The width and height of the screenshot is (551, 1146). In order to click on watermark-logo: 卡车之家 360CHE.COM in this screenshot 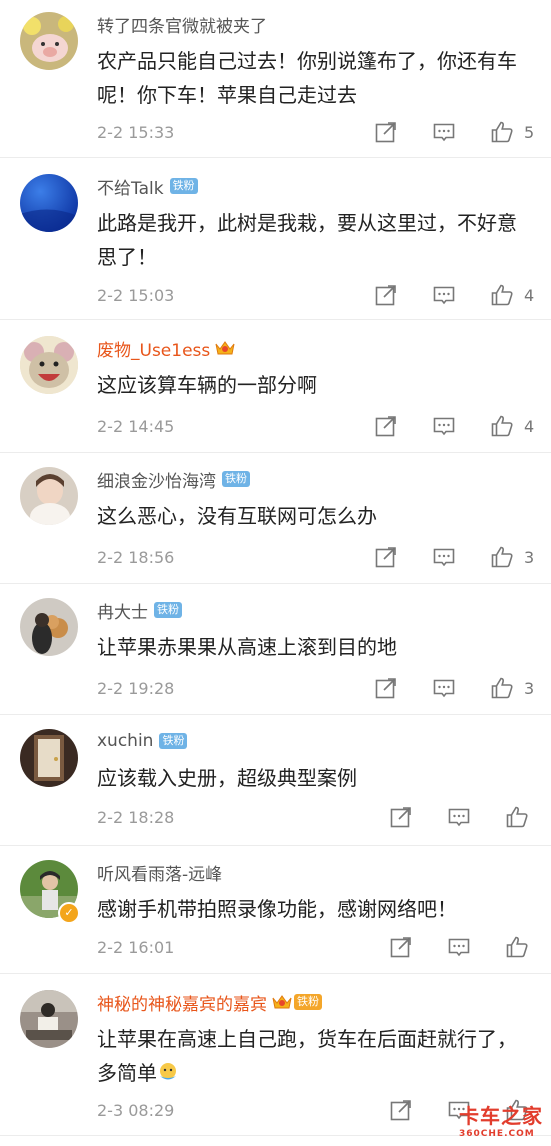, I will do `click(502, 1120)`.